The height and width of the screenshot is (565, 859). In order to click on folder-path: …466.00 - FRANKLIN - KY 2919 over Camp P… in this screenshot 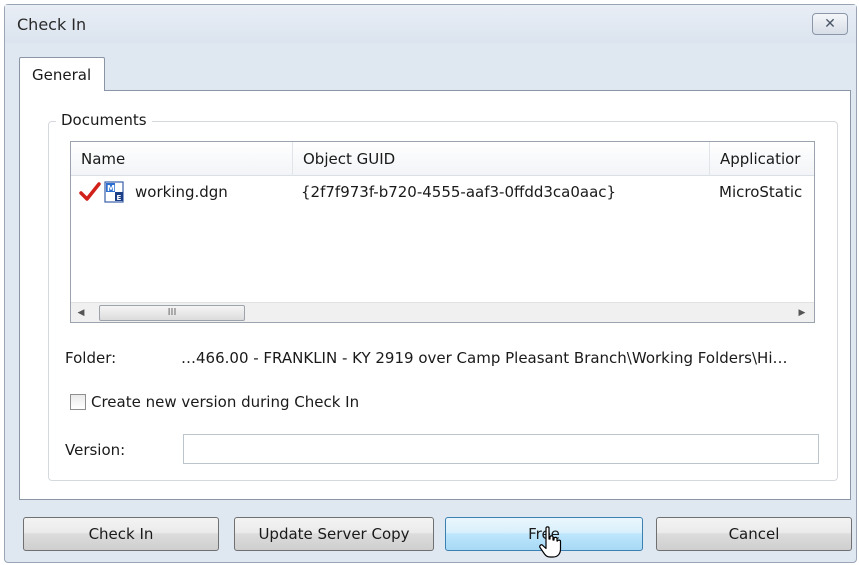, I will do `click(484, 358)`.